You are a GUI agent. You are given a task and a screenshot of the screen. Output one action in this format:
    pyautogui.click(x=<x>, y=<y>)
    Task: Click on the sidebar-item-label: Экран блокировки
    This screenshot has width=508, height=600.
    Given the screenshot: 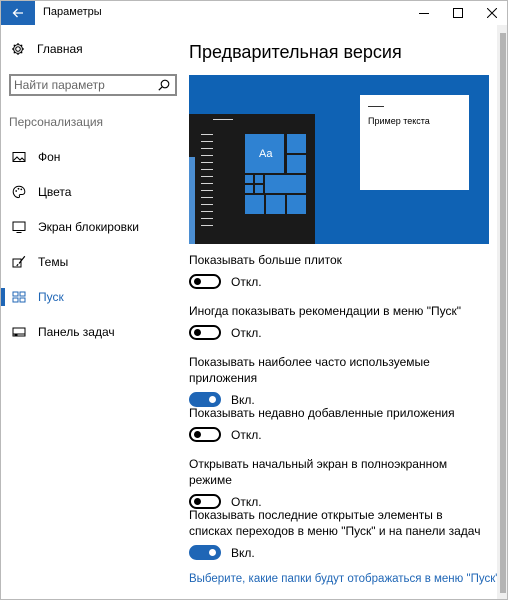 What is the action you would take?
    pyautogui.click(x=88, y=226)
    